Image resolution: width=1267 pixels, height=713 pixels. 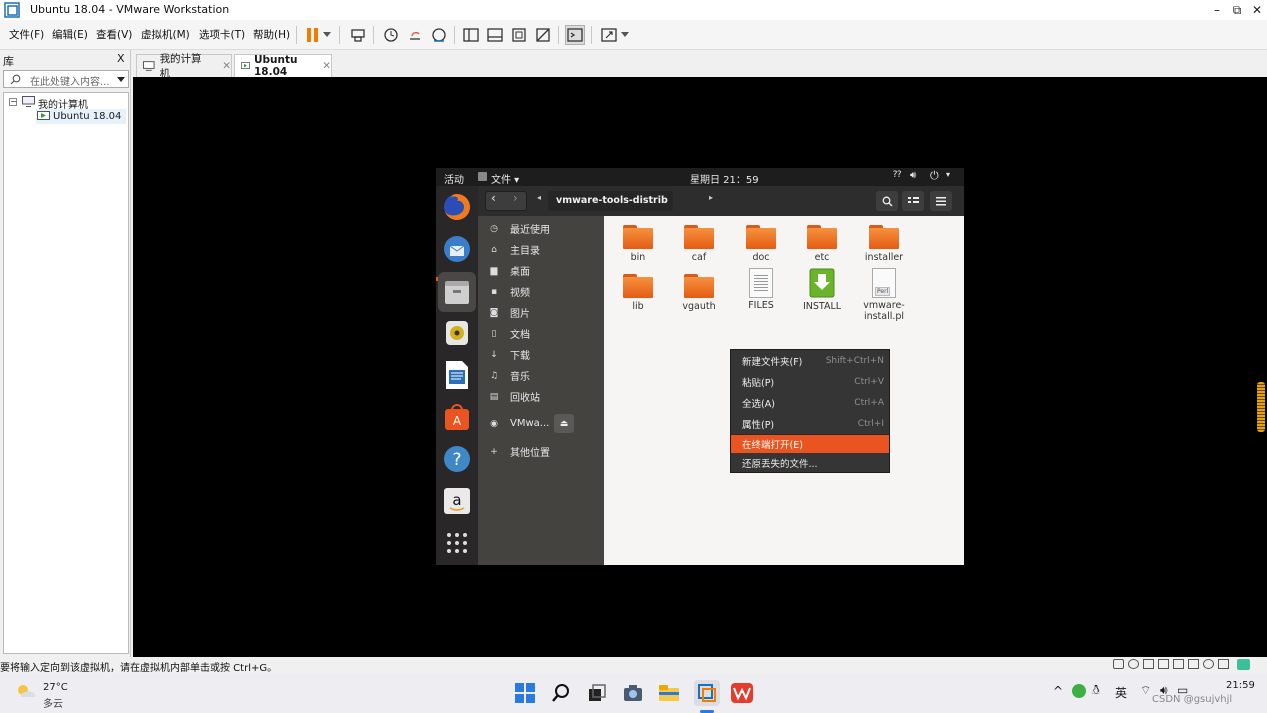 I want to click on windows-start-icon, so click(x=525, y=693).